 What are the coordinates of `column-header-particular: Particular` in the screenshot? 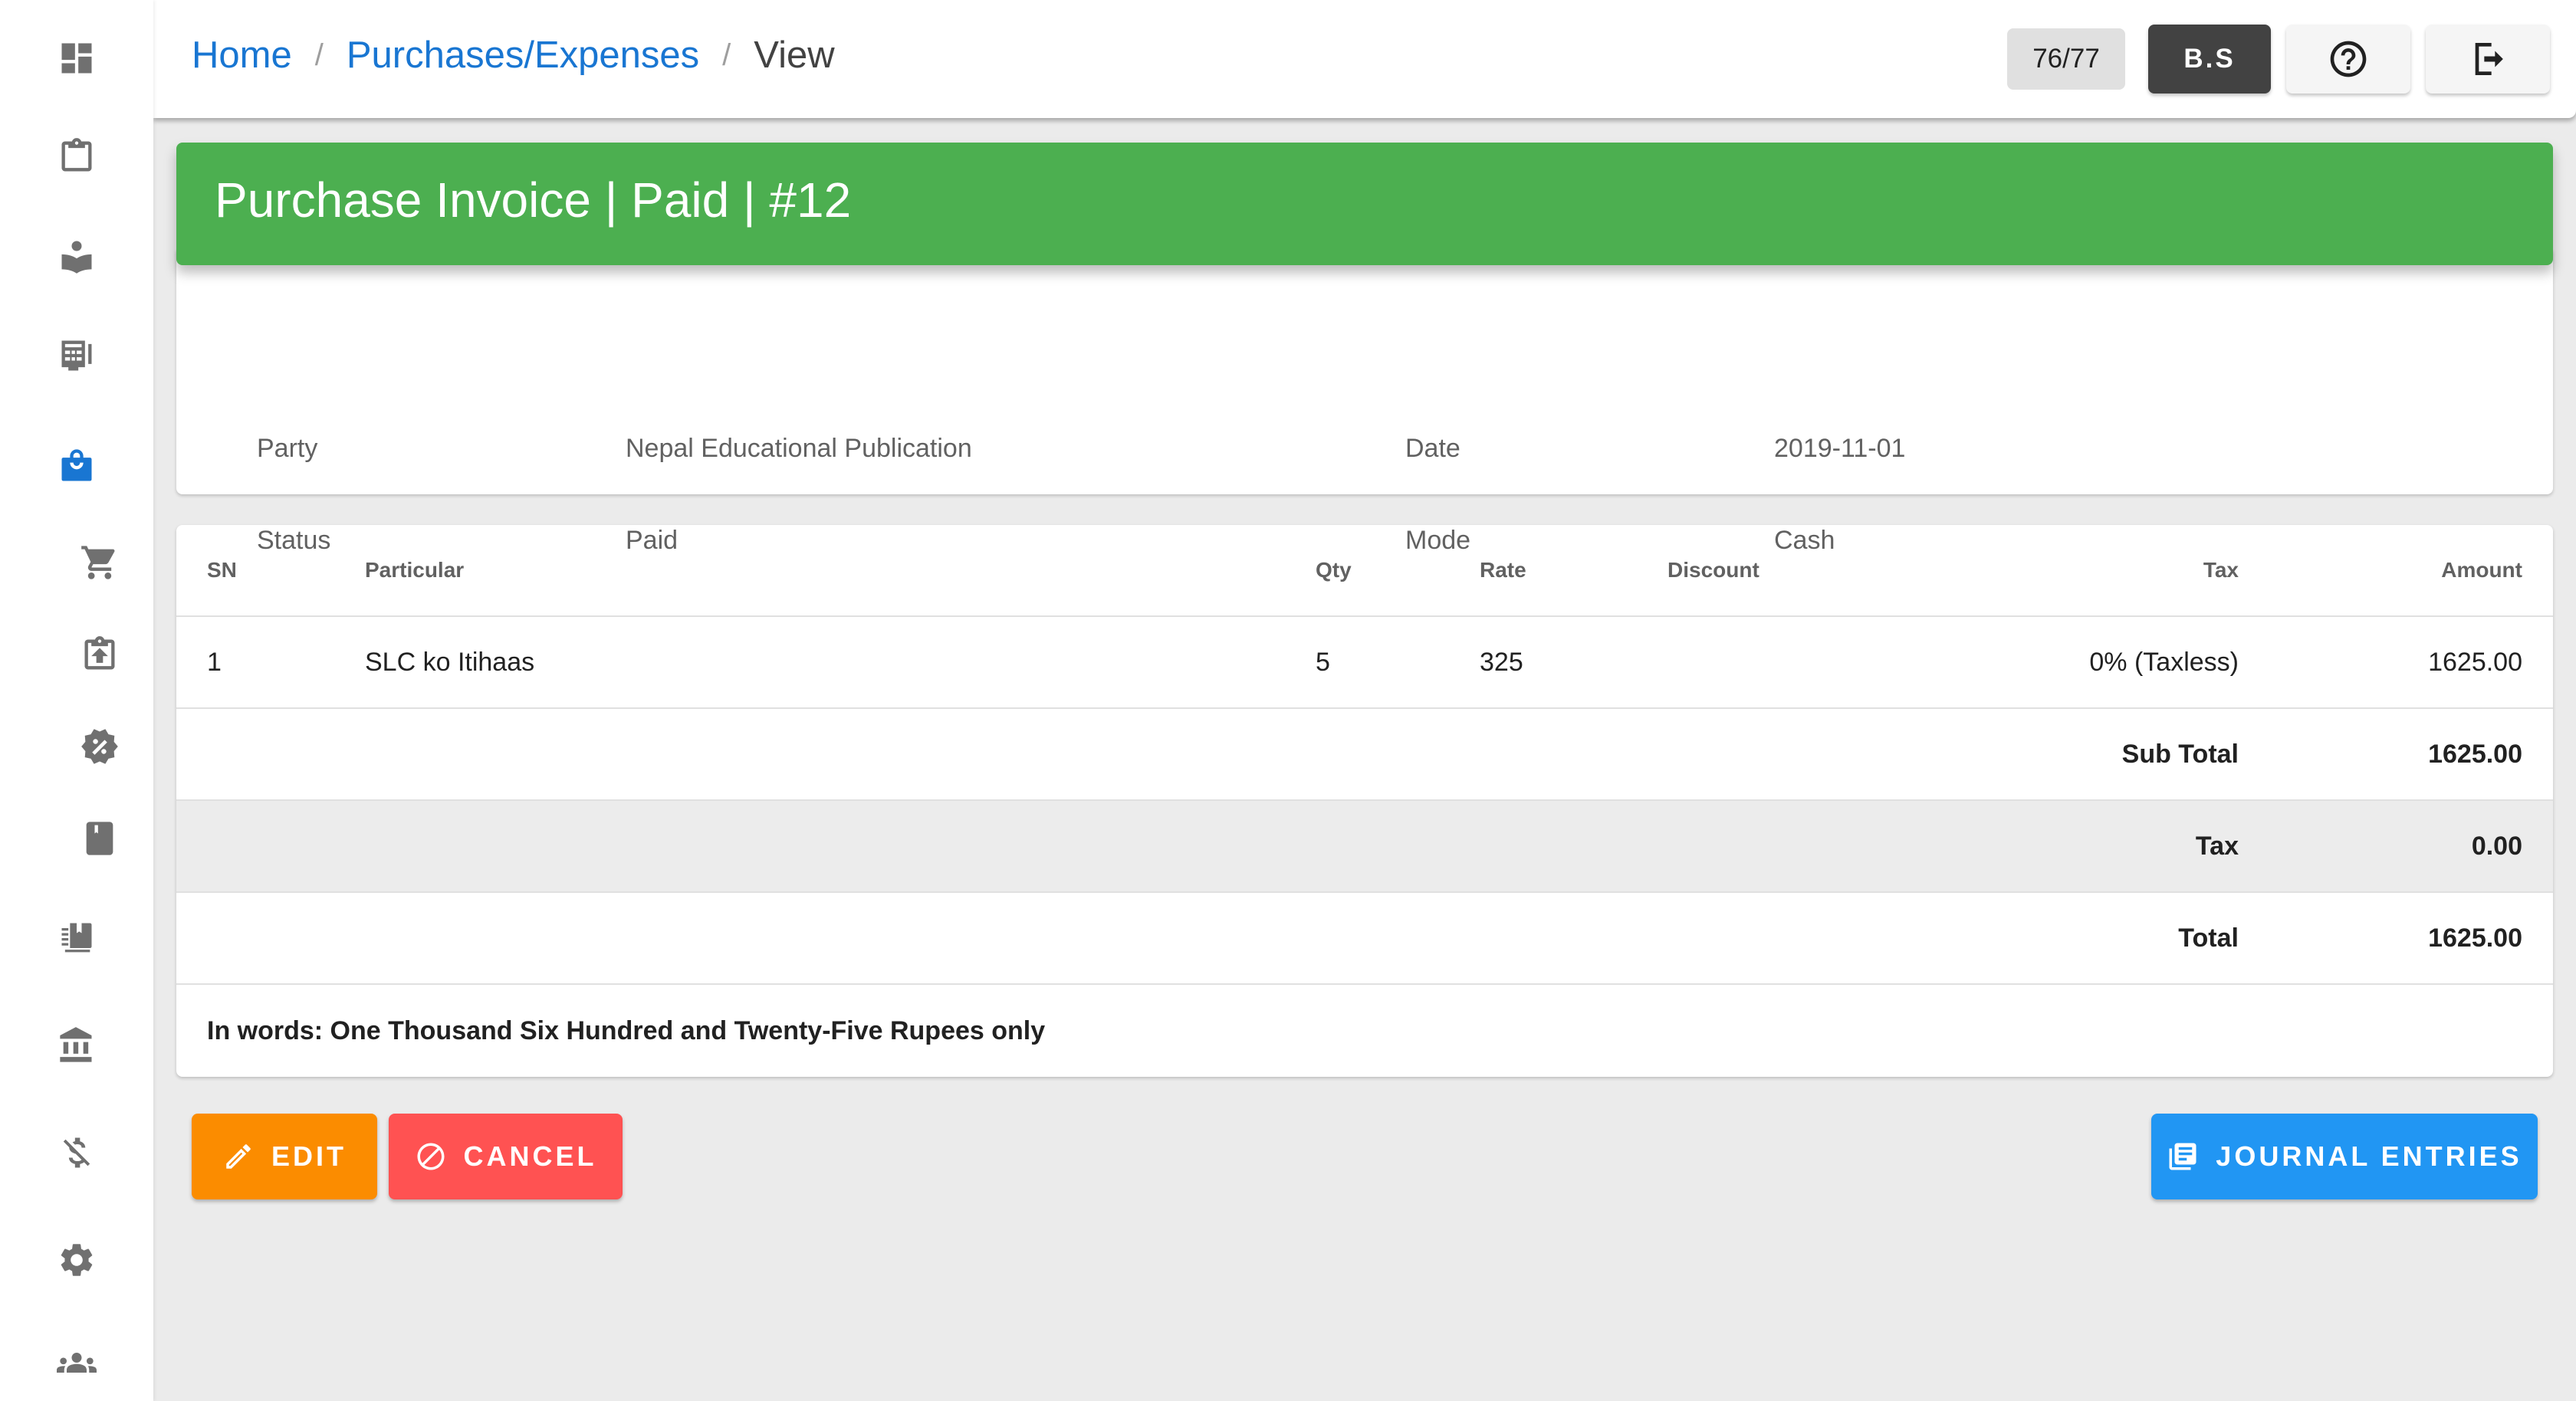 It's located at (415, 570).